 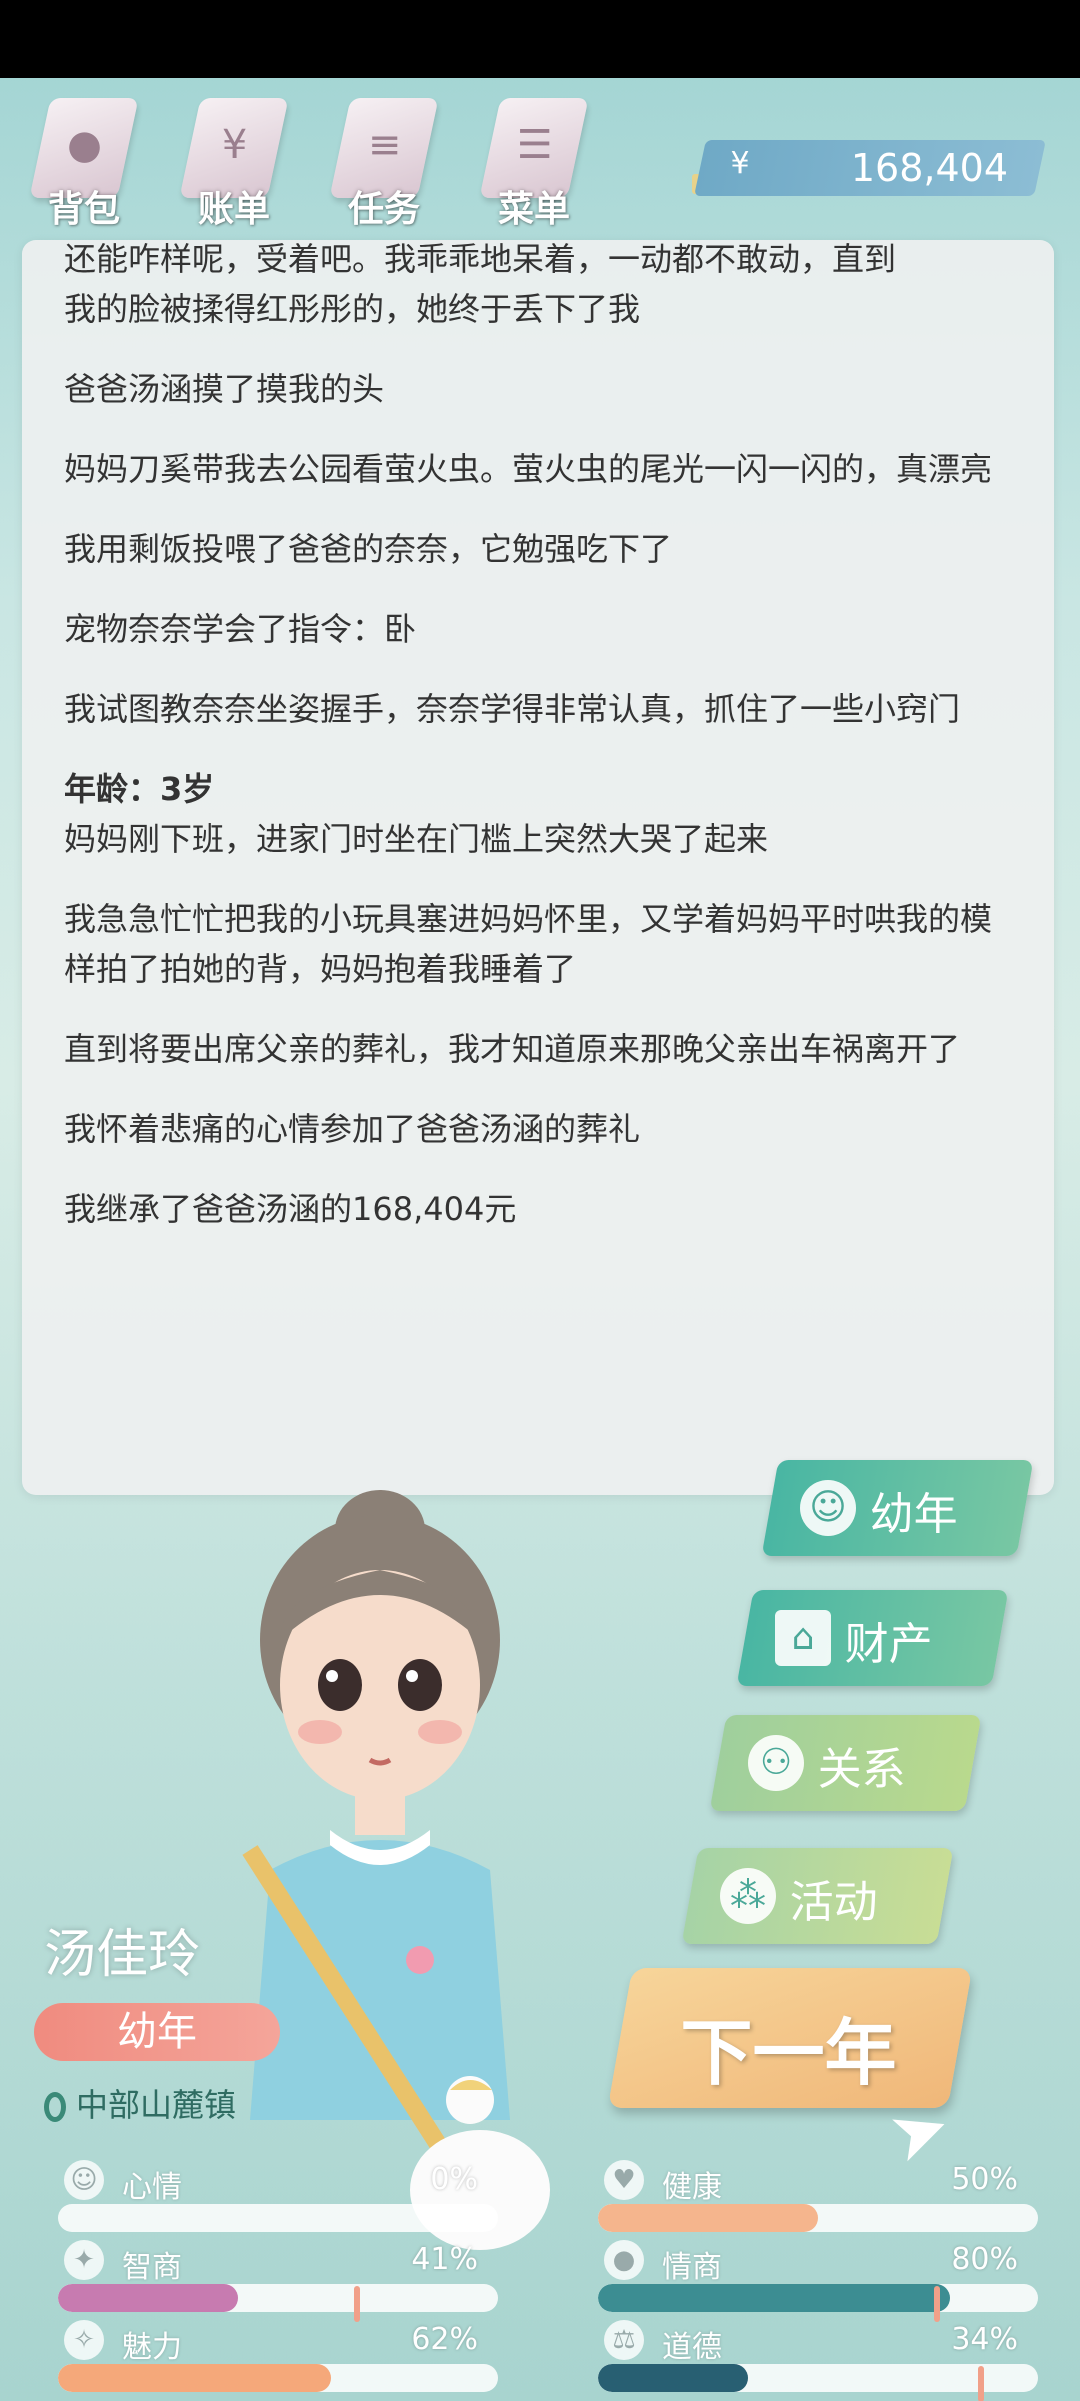 What do you see at coordinates (540, 39) in the screenshot?
I see `status-bar` at bounding box center [540, 39].